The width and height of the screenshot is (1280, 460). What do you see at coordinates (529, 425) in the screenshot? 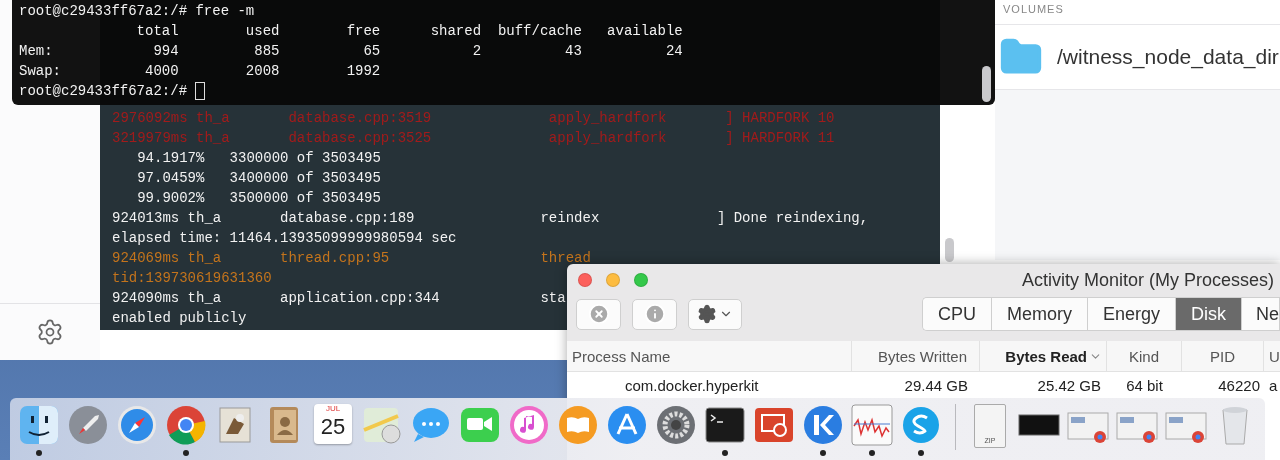
I see `music-note-icon` at bounding box center [529, 425].